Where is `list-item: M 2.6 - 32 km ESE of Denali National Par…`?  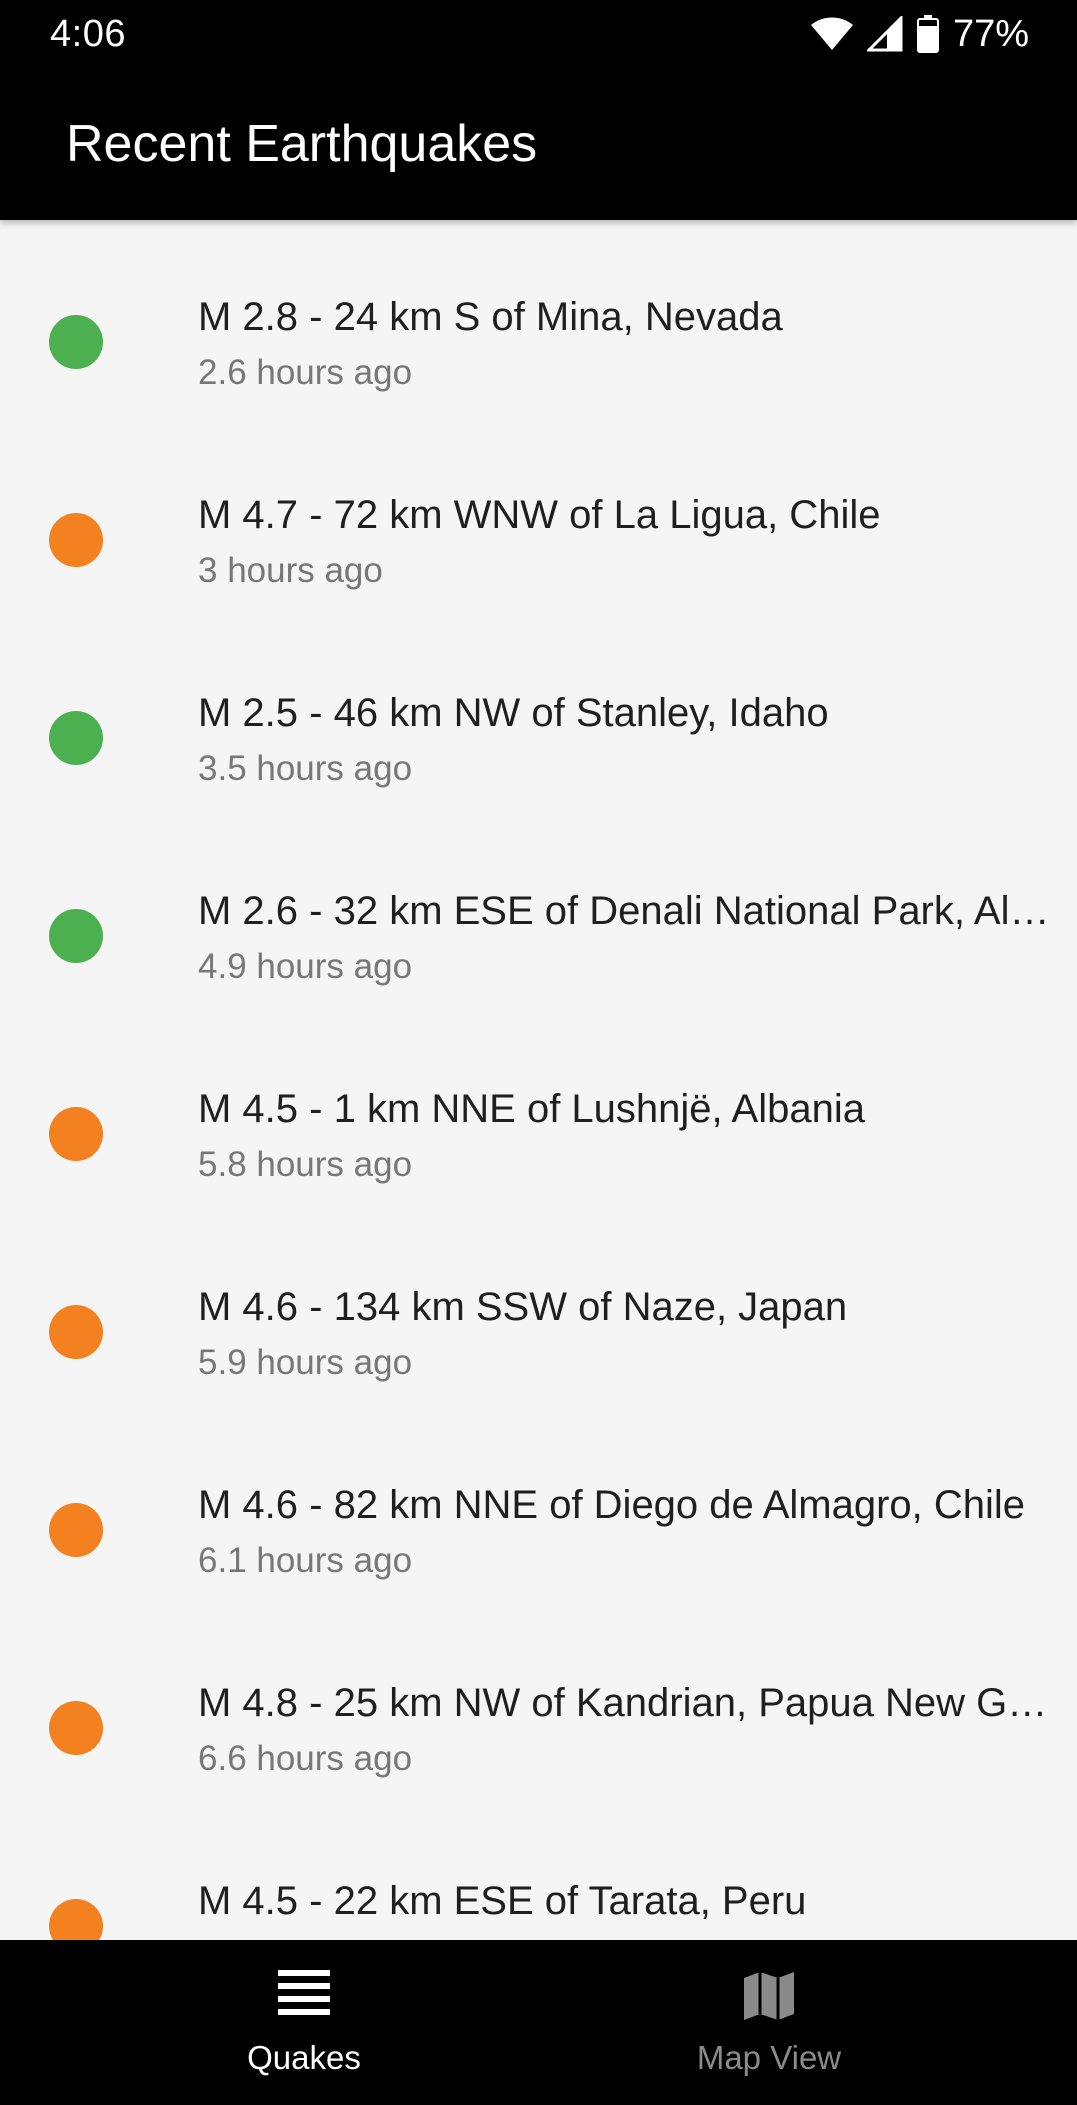 list-item: M 2.6 - 32 km ESE of Denali National Par… is located at coordinates (538, 914).